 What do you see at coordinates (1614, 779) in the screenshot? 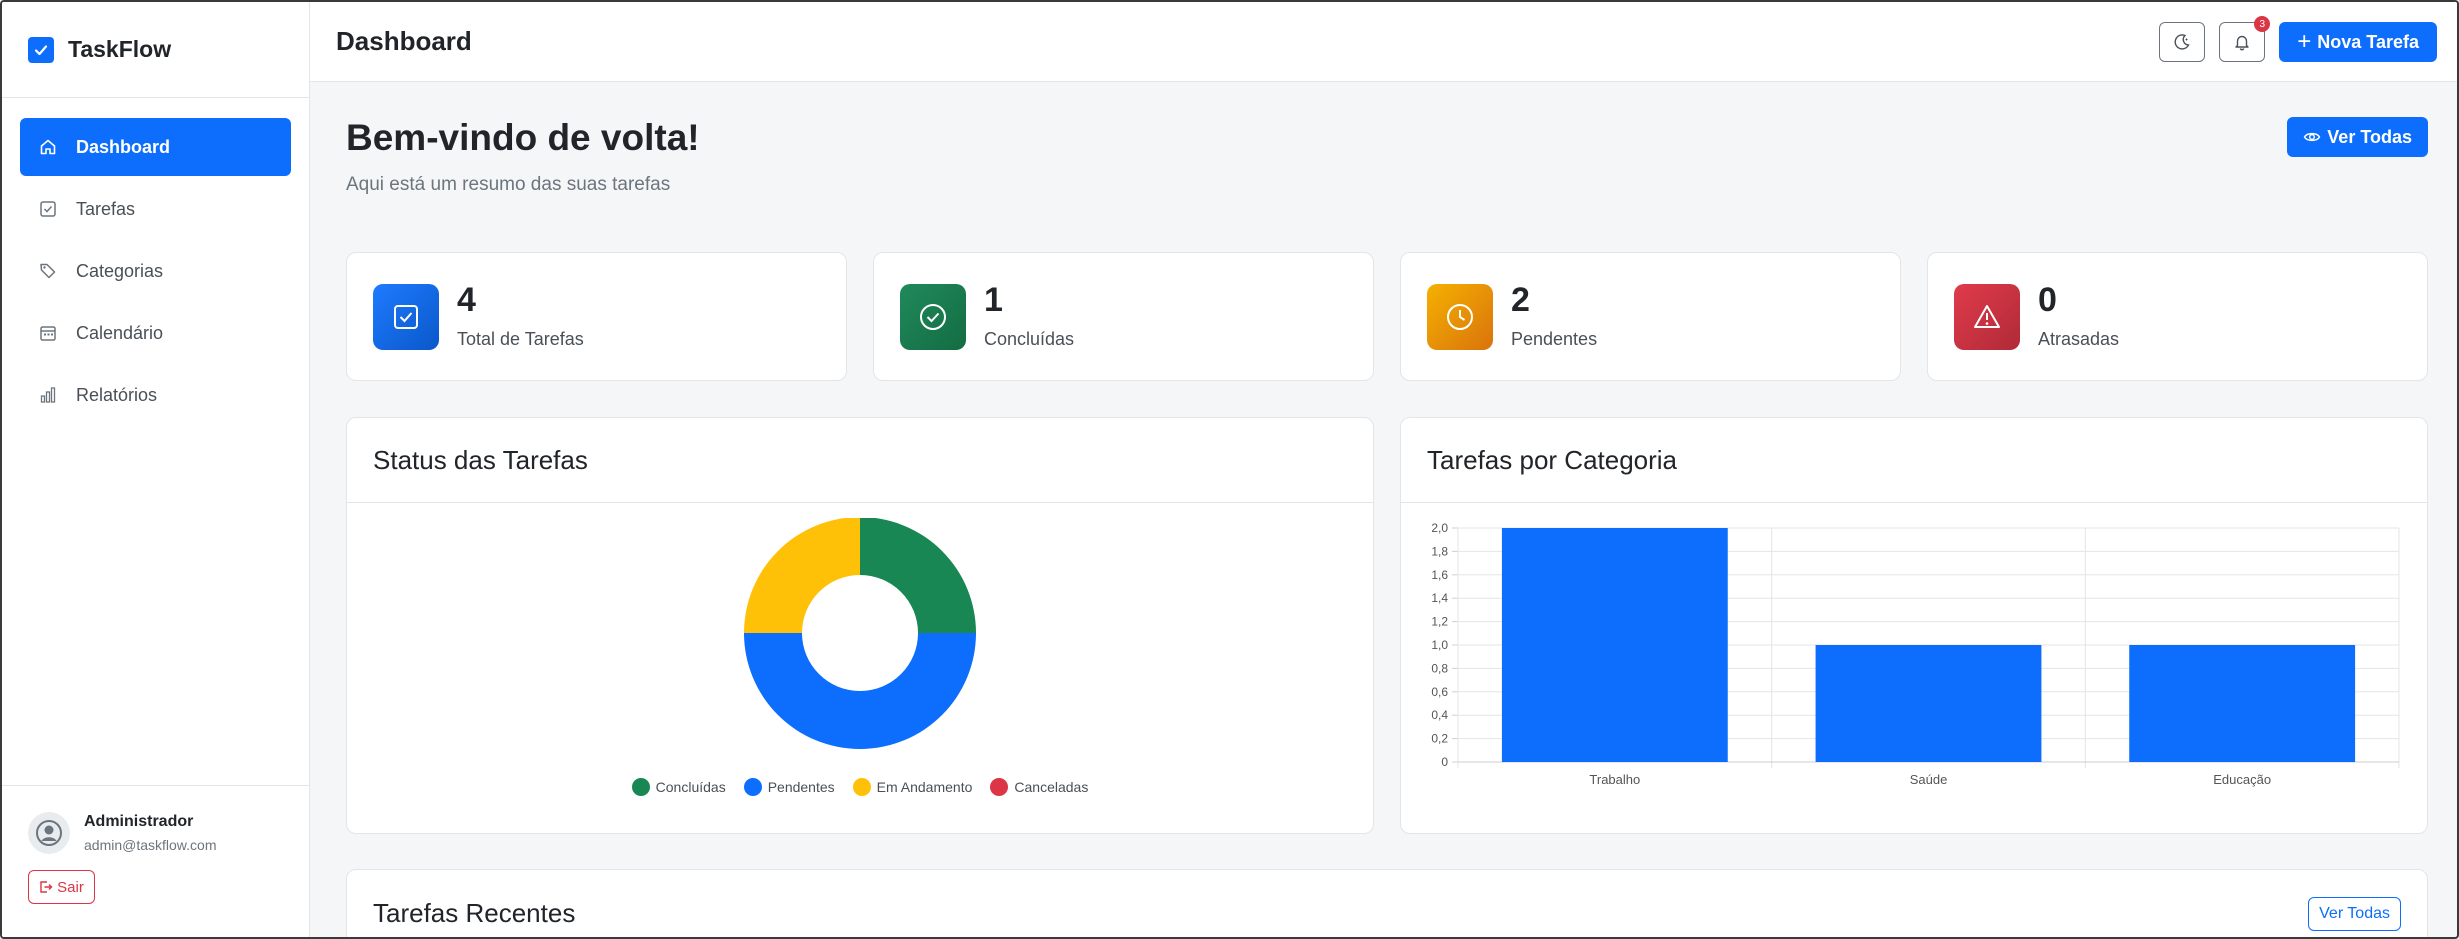
I see `x-tick-label: Trabalho` at bounding box center [1614, 779].